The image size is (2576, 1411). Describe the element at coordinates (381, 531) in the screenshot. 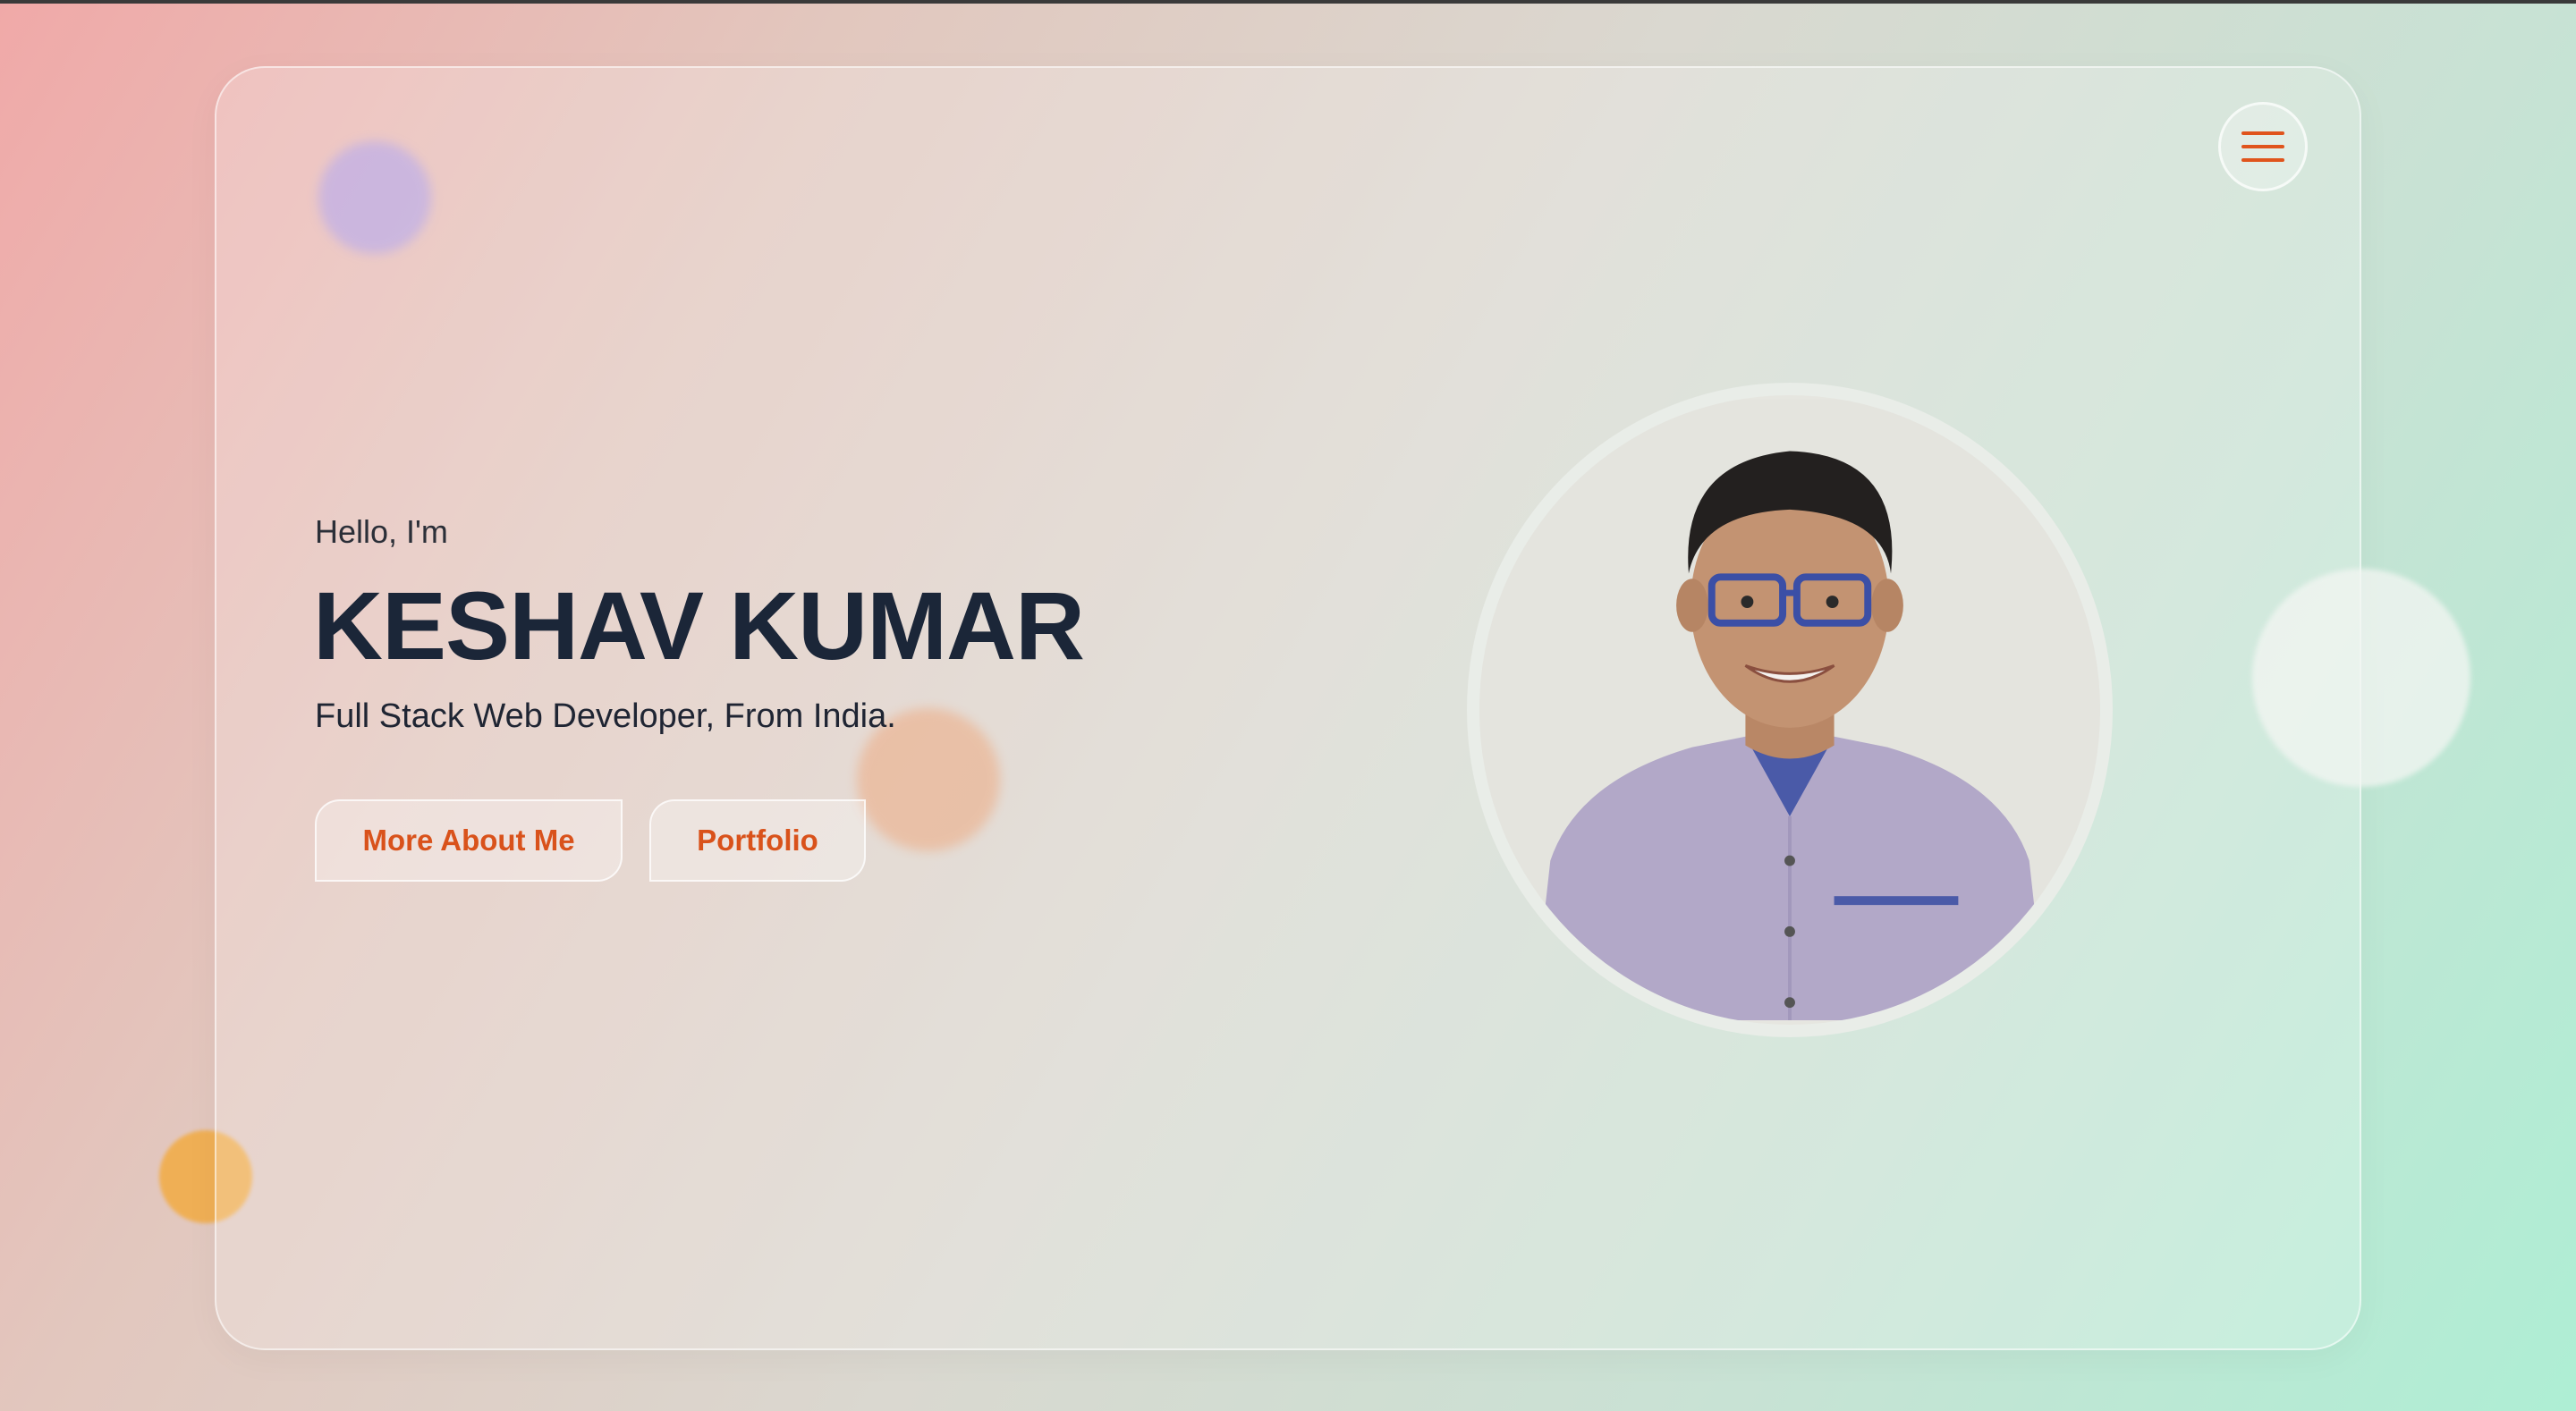

I see `greeting-text: Hello, I'm` at that location.